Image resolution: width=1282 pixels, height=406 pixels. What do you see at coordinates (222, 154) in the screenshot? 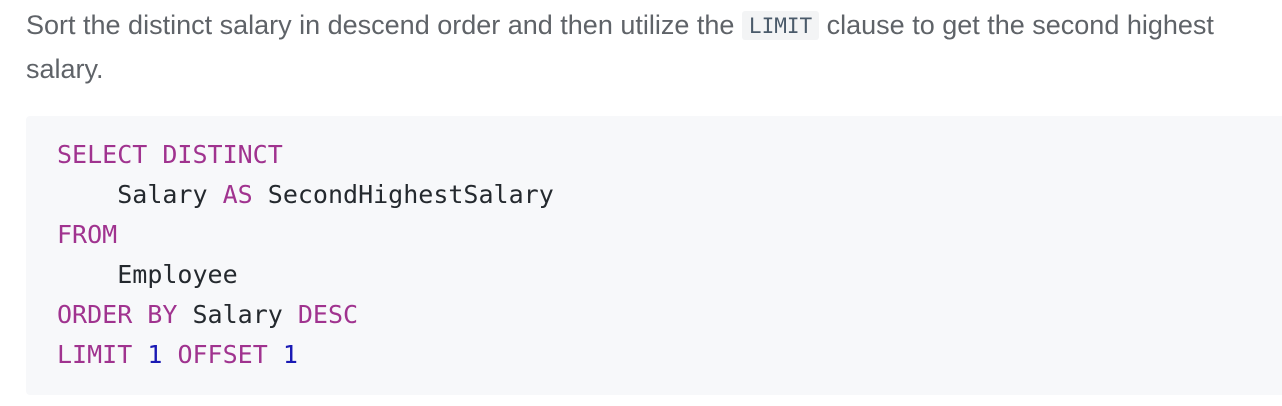
I see `keyword-distinct: DISTINCT` at bounding box center [222, 154].